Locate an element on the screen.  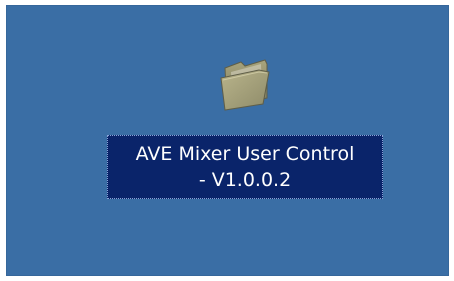
folder-icon is located at coordinates (245, 84).